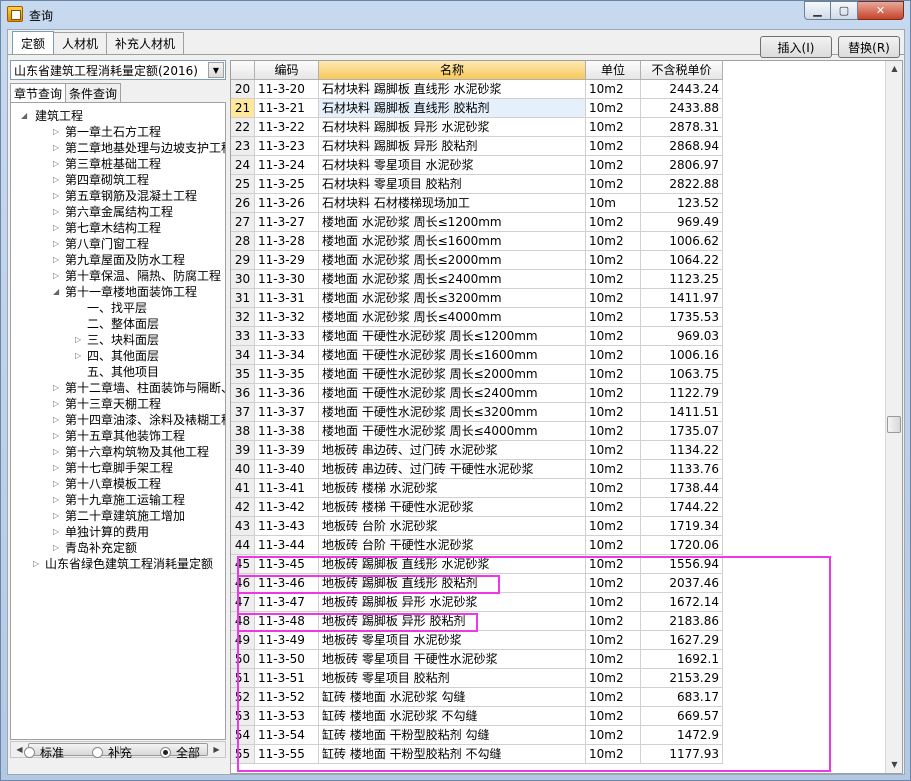 This screenshot has height=781, width=911. I want to click on code-cell: 11-3-34, so click(287, 355).